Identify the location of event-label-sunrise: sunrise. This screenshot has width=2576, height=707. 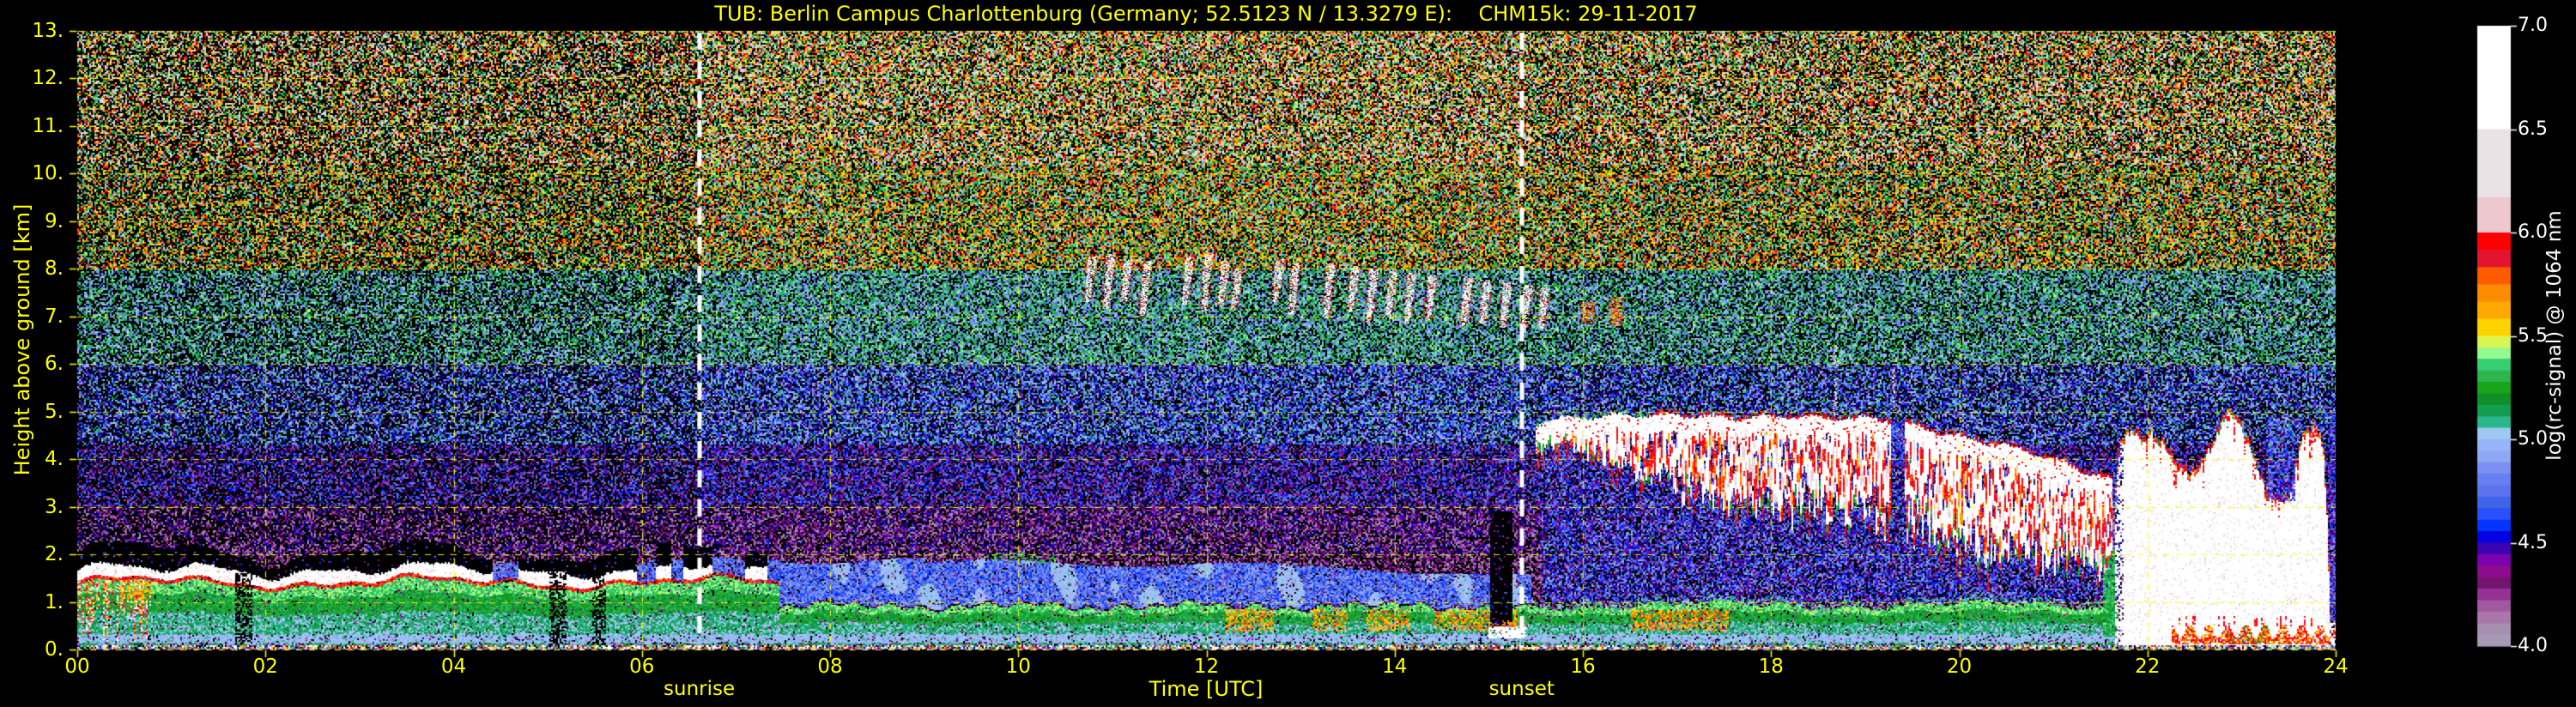
(700, 689).